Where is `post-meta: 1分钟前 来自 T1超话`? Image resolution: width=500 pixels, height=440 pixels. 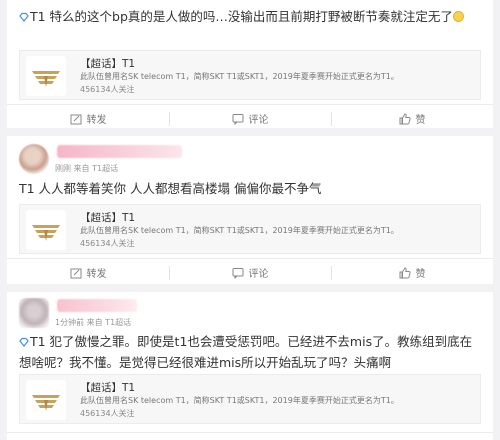 post-meta: 1分钟前 来自 T1超话 is located at coordinates (93, 322).